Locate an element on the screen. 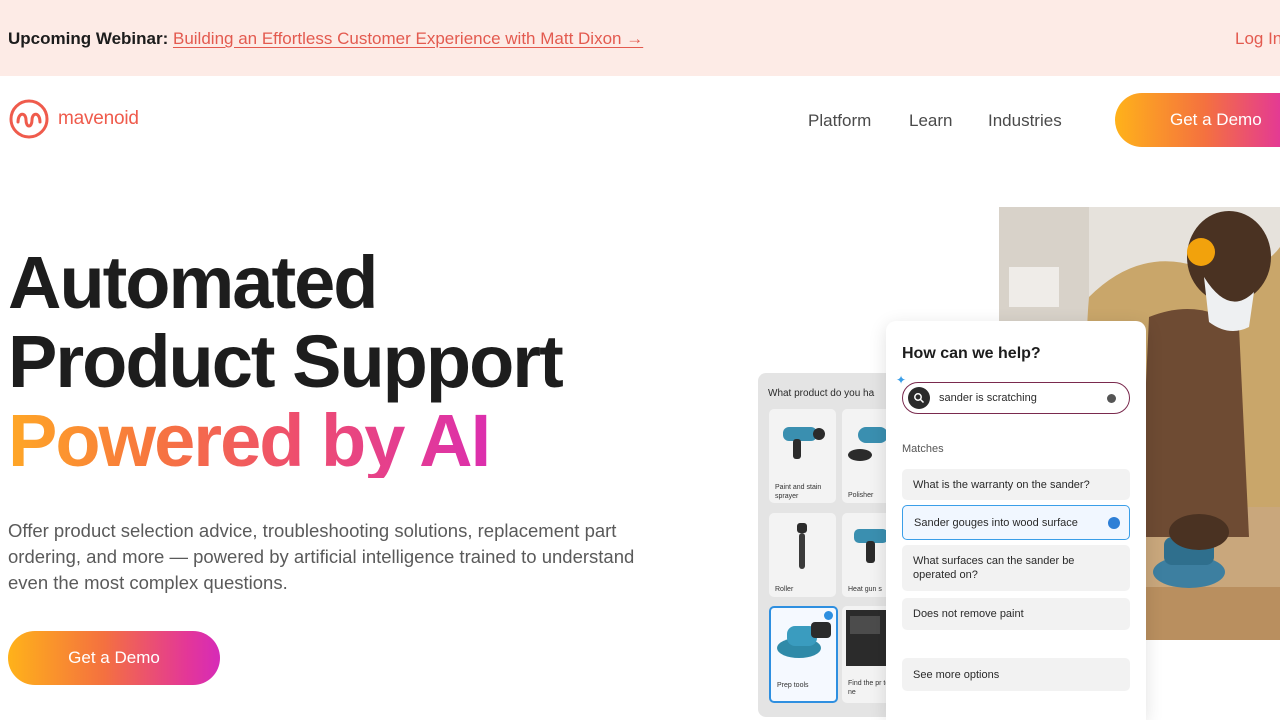 Image resolution: width=1280 pixels, height=720 pixels. tile-roller: Roller is located at coordinates (802, 555).